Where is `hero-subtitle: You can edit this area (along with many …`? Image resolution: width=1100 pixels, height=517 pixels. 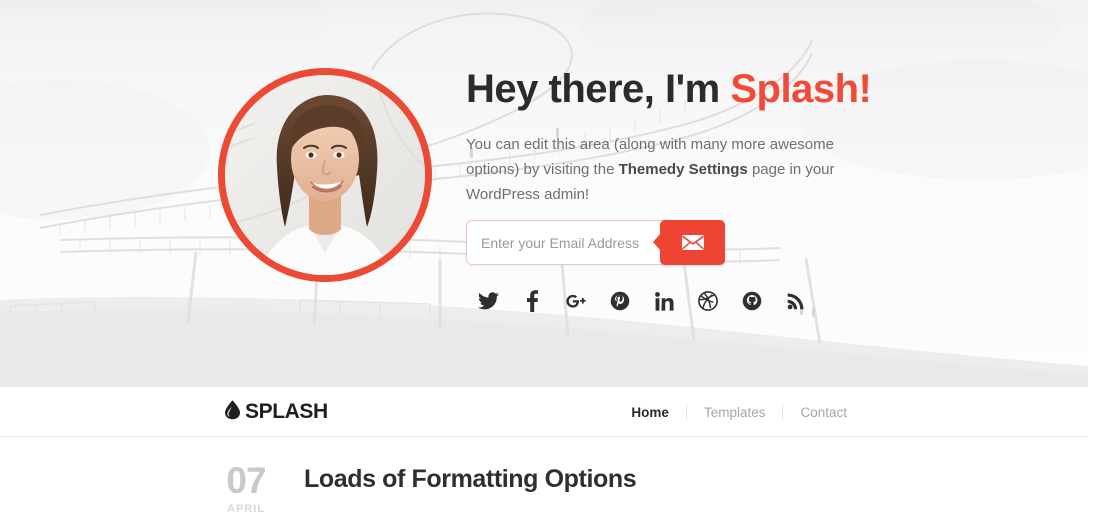
hero-subtitle: You can edit this area (along with many … is located at coordinates (673, 169).